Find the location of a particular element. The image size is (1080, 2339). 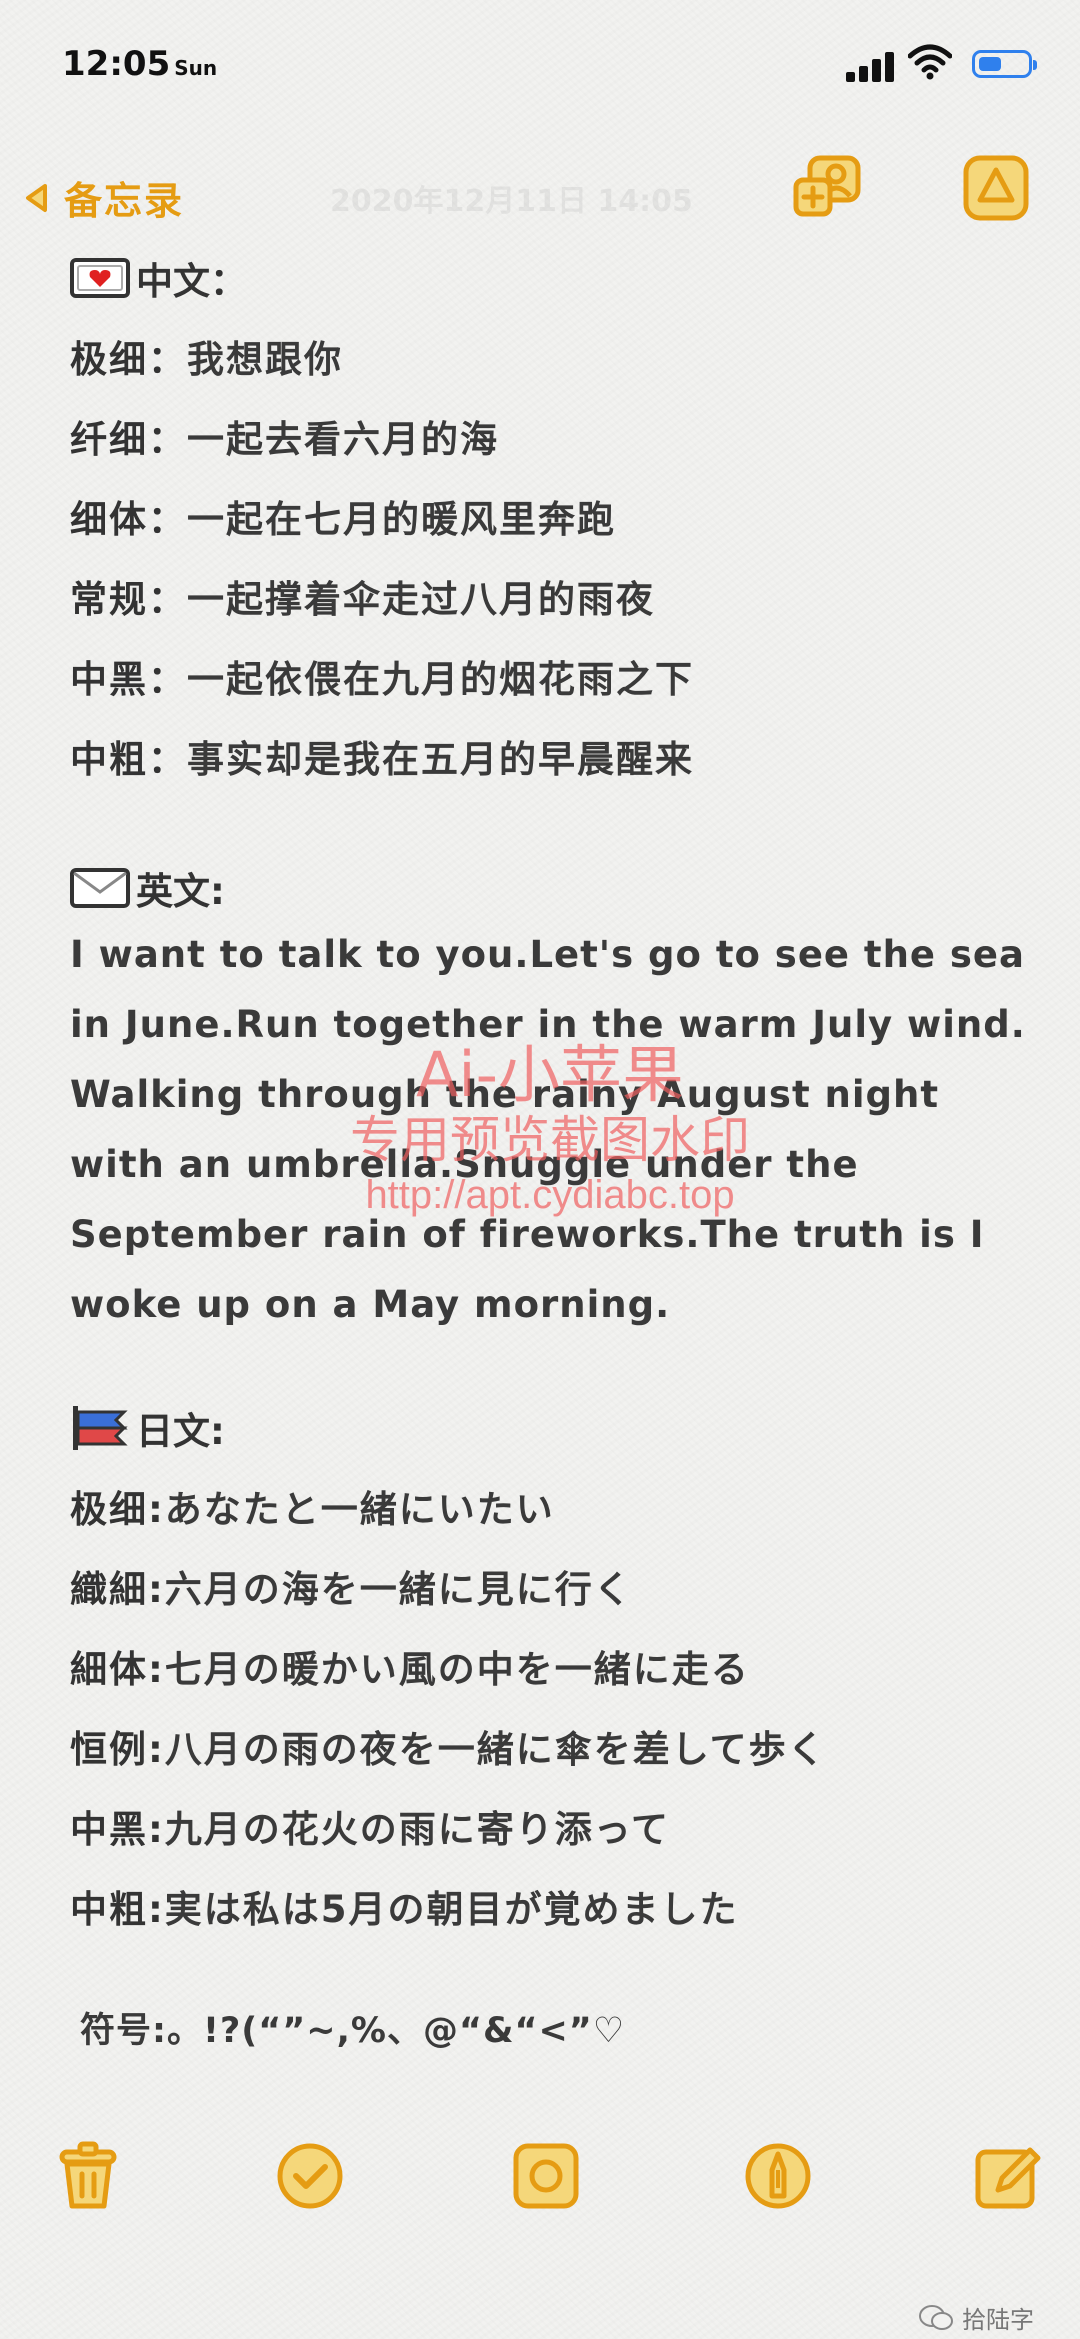

back-button: 备忘录 is located at coordinates (102, 197).